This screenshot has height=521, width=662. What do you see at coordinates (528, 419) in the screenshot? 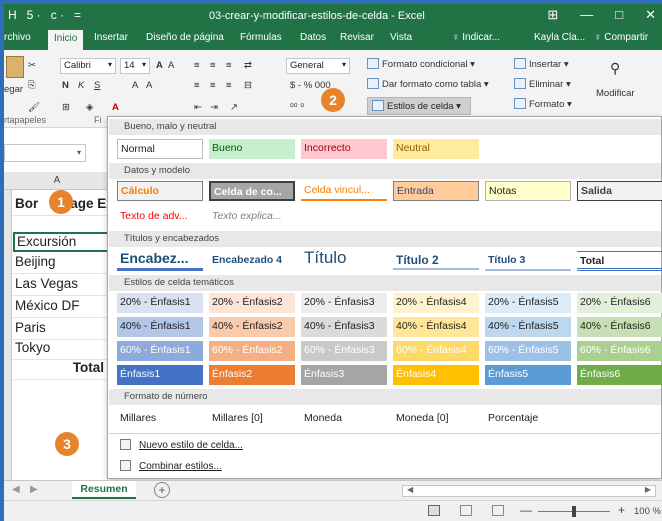
I see `style-percent: Porcentaje` at bounding box center [528, 419].